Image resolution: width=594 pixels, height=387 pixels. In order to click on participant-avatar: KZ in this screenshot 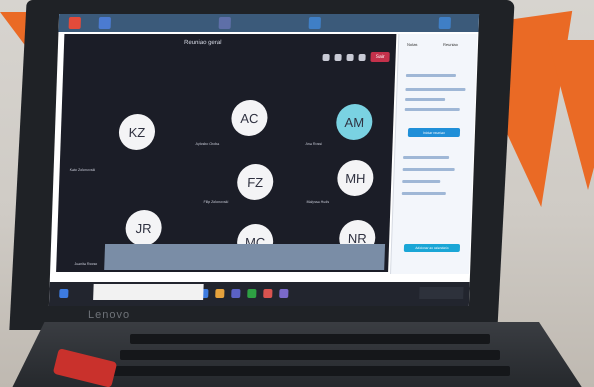, I will do `click(137, 132)`.